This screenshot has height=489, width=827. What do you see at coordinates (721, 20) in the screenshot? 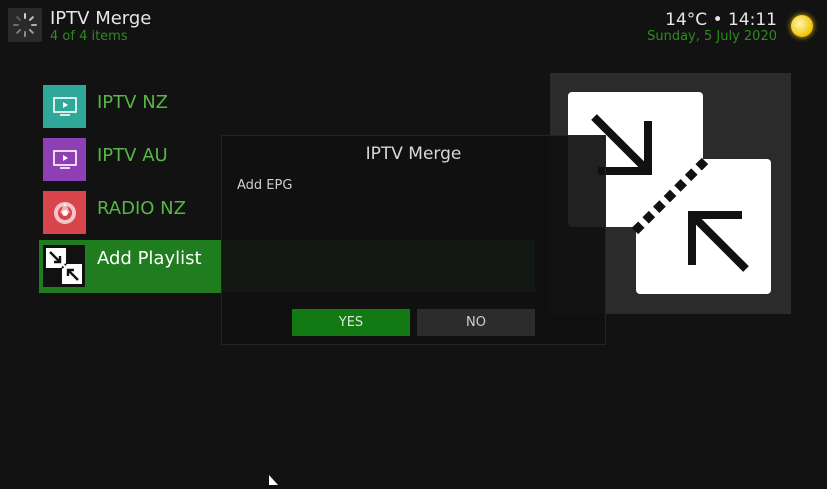
I see `weather-time: 14°C • 14:11` at bounding box center [721, 20].